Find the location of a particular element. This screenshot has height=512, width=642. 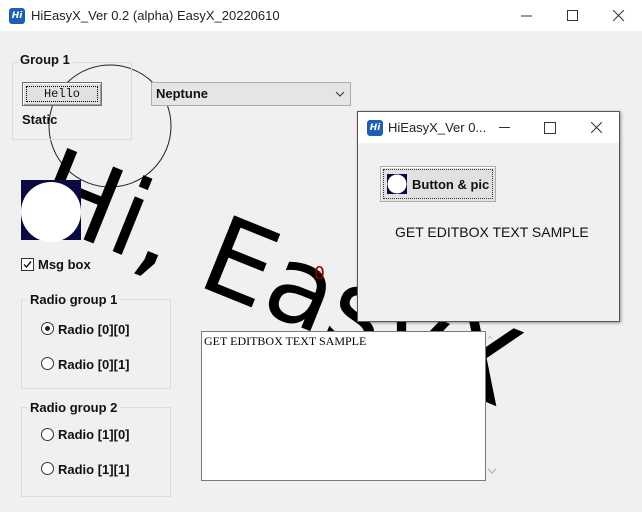

pic-image is located at coordinates (51, 211).